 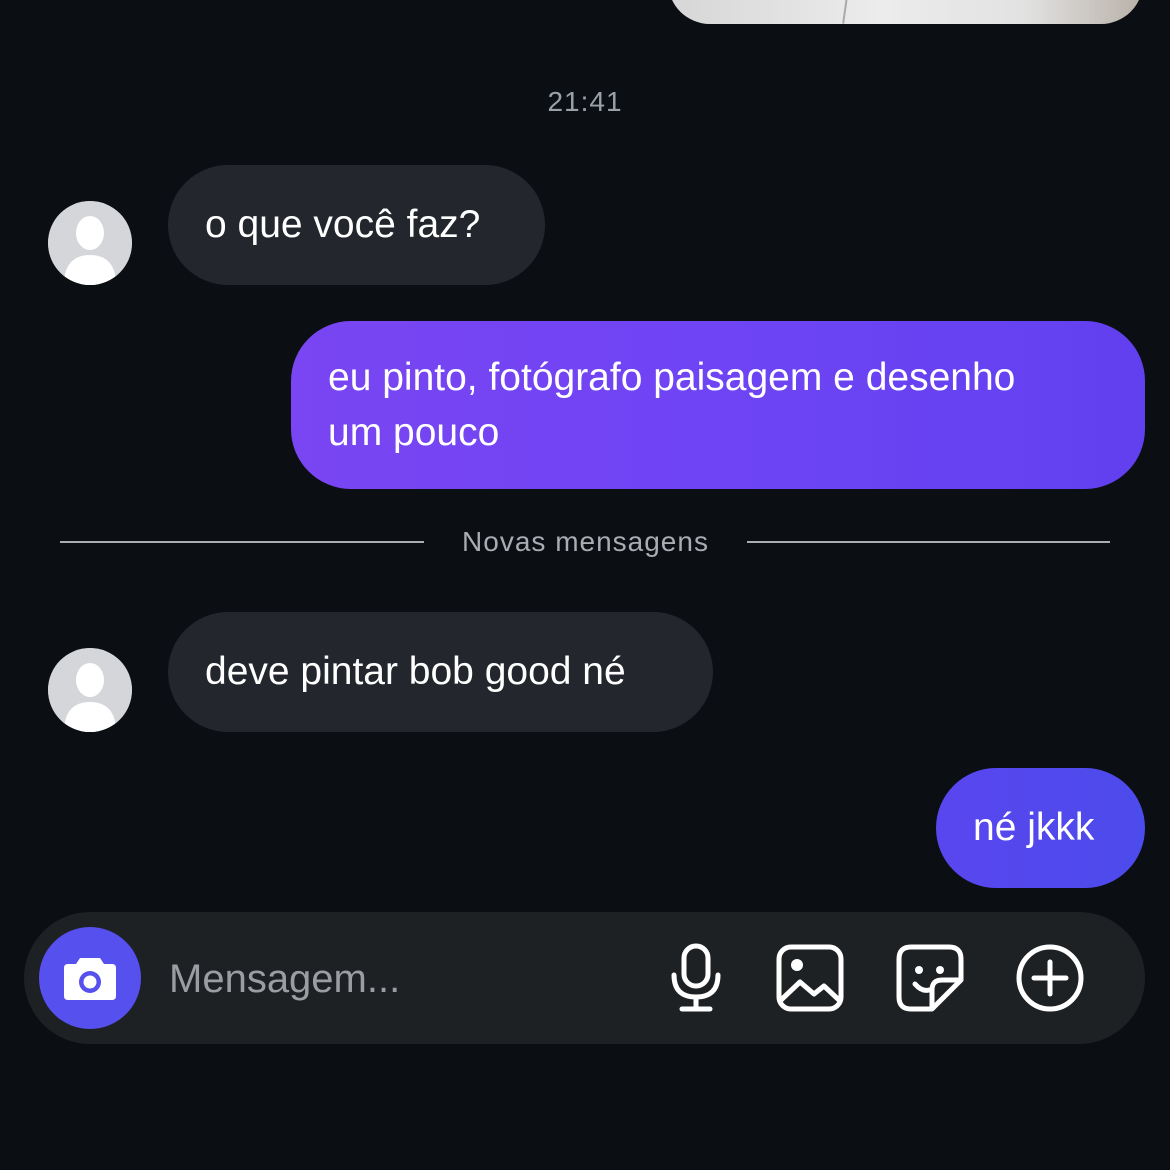 I want to click on message-text: o que você faz?, so click(x=343, y=224).